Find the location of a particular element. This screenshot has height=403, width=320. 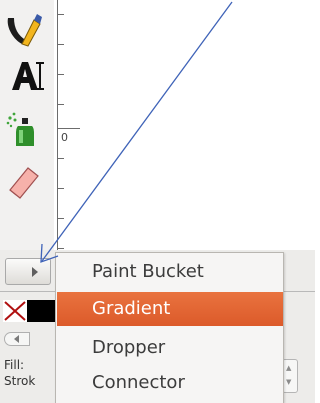

vertical-ruler: 0 is located at coordinates (69, 129).